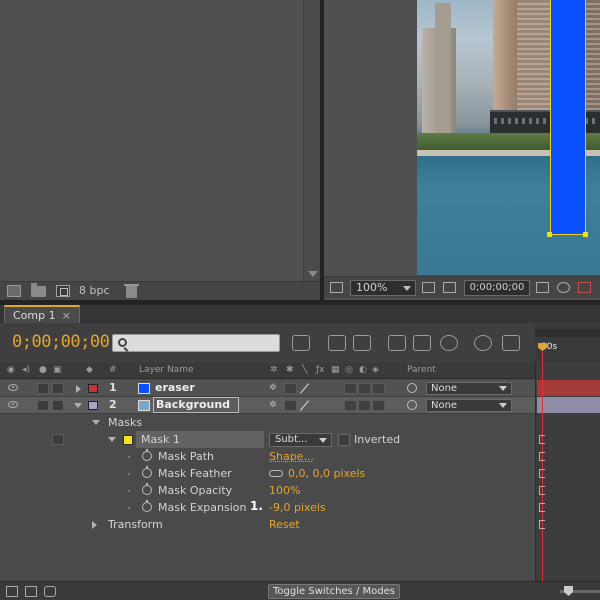 The height and width of the screenshot is (600, 600). What do you see at coordinates (267, 524) in the screenshot?
I see `transform-row: Transform Reset` at bounding box center [267, 524].